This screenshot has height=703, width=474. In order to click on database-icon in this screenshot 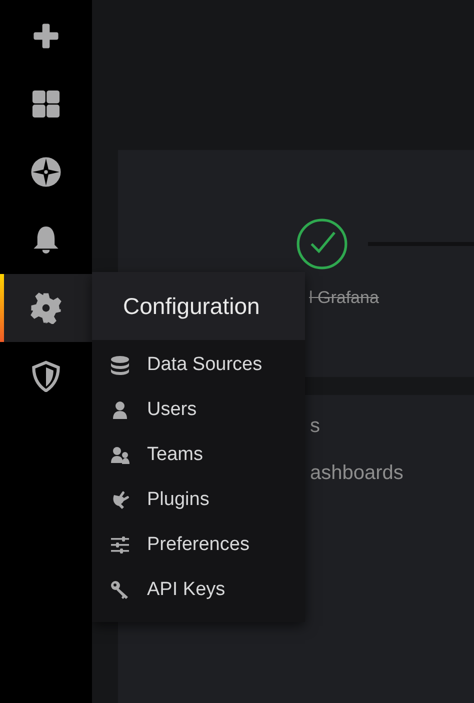, I will do `click(120, 364)`.